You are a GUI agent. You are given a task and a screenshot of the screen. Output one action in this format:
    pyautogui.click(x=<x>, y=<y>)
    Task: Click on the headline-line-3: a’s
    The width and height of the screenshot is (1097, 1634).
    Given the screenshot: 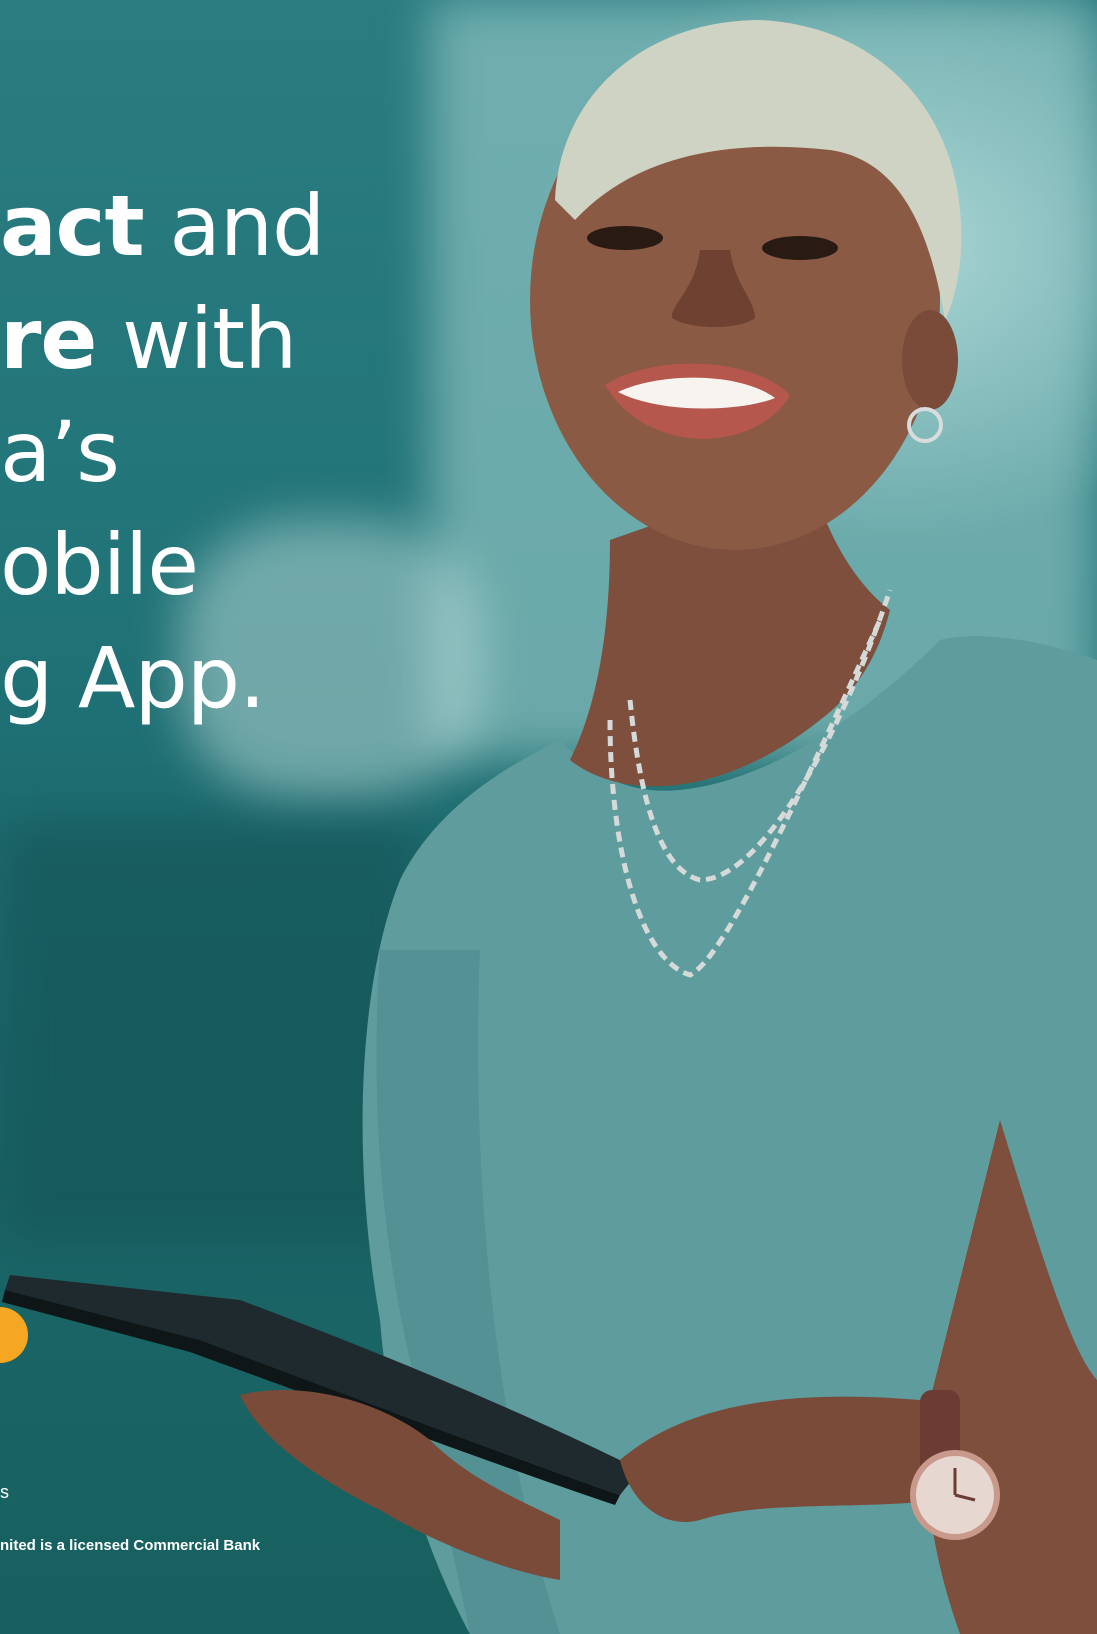 What is the action you would take?
    pyautogui.click(x=60, y=452)
    